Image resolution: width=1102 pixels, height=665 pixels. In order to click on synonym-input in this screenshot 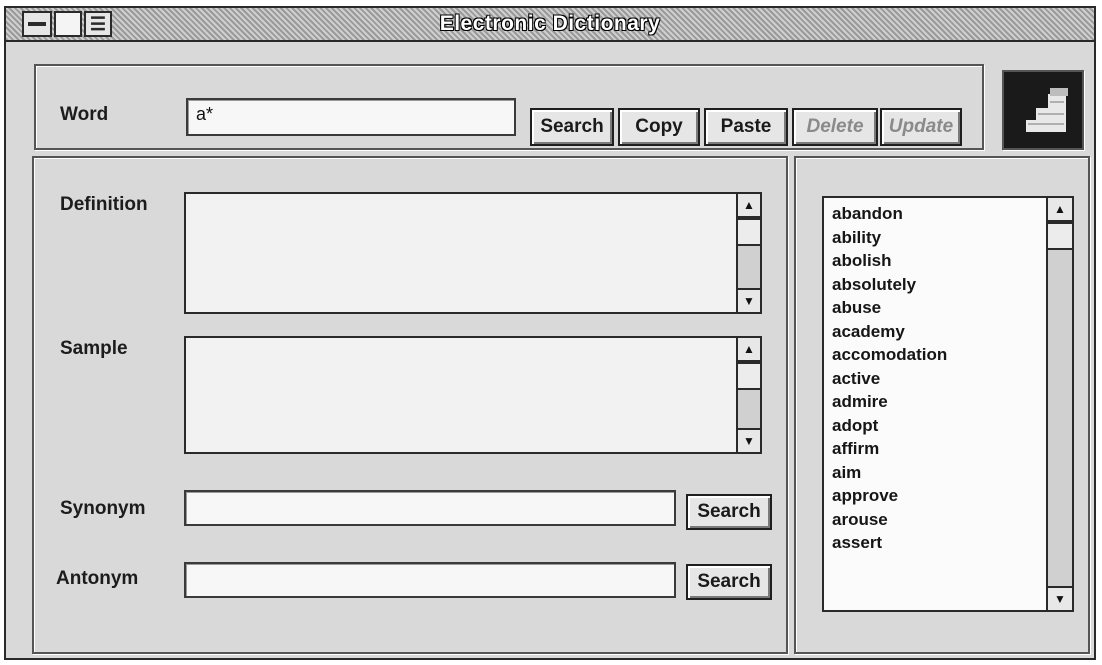, I will do `click(430, 508)`.